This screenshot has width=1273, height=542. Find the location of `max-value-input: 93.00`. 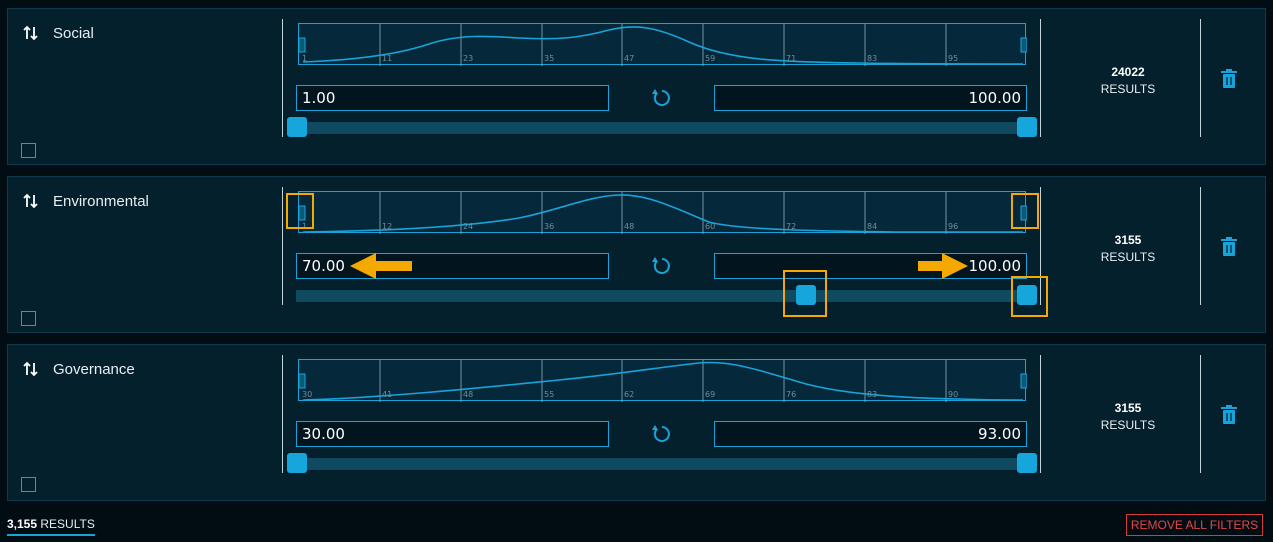

max-value-input: 93.00 is located at coordinates (870, 434).